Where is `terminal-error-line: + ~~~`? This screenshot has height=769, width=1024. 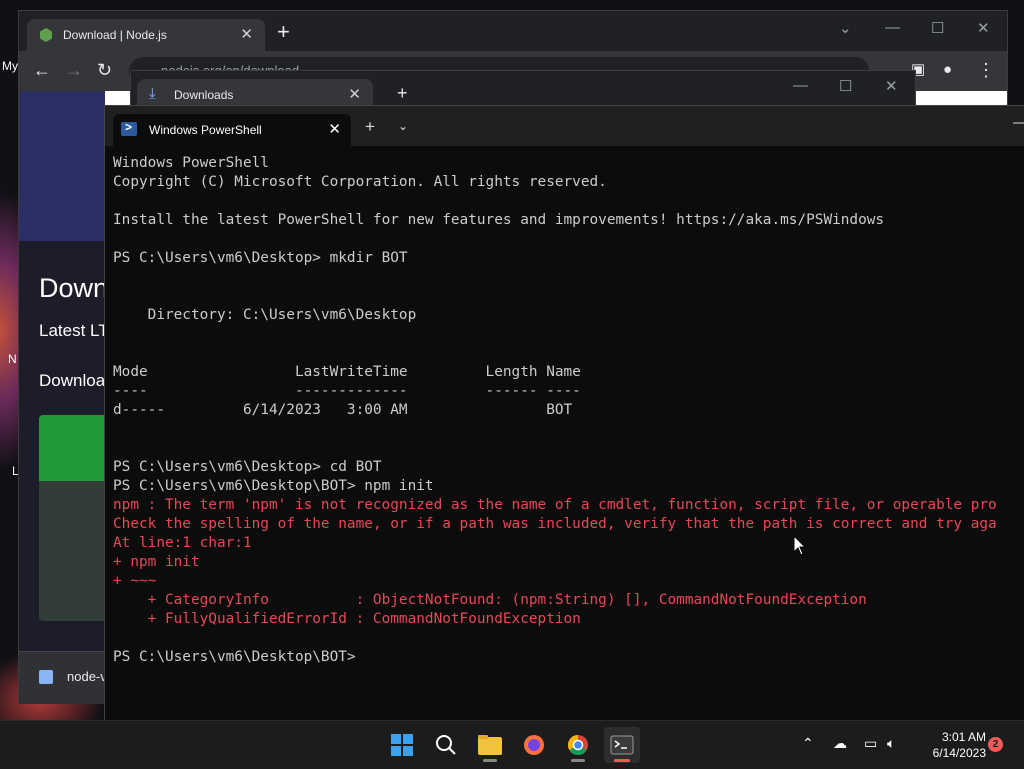
terminal-error-line: + ~~~ is located at coordinates (135, 581).